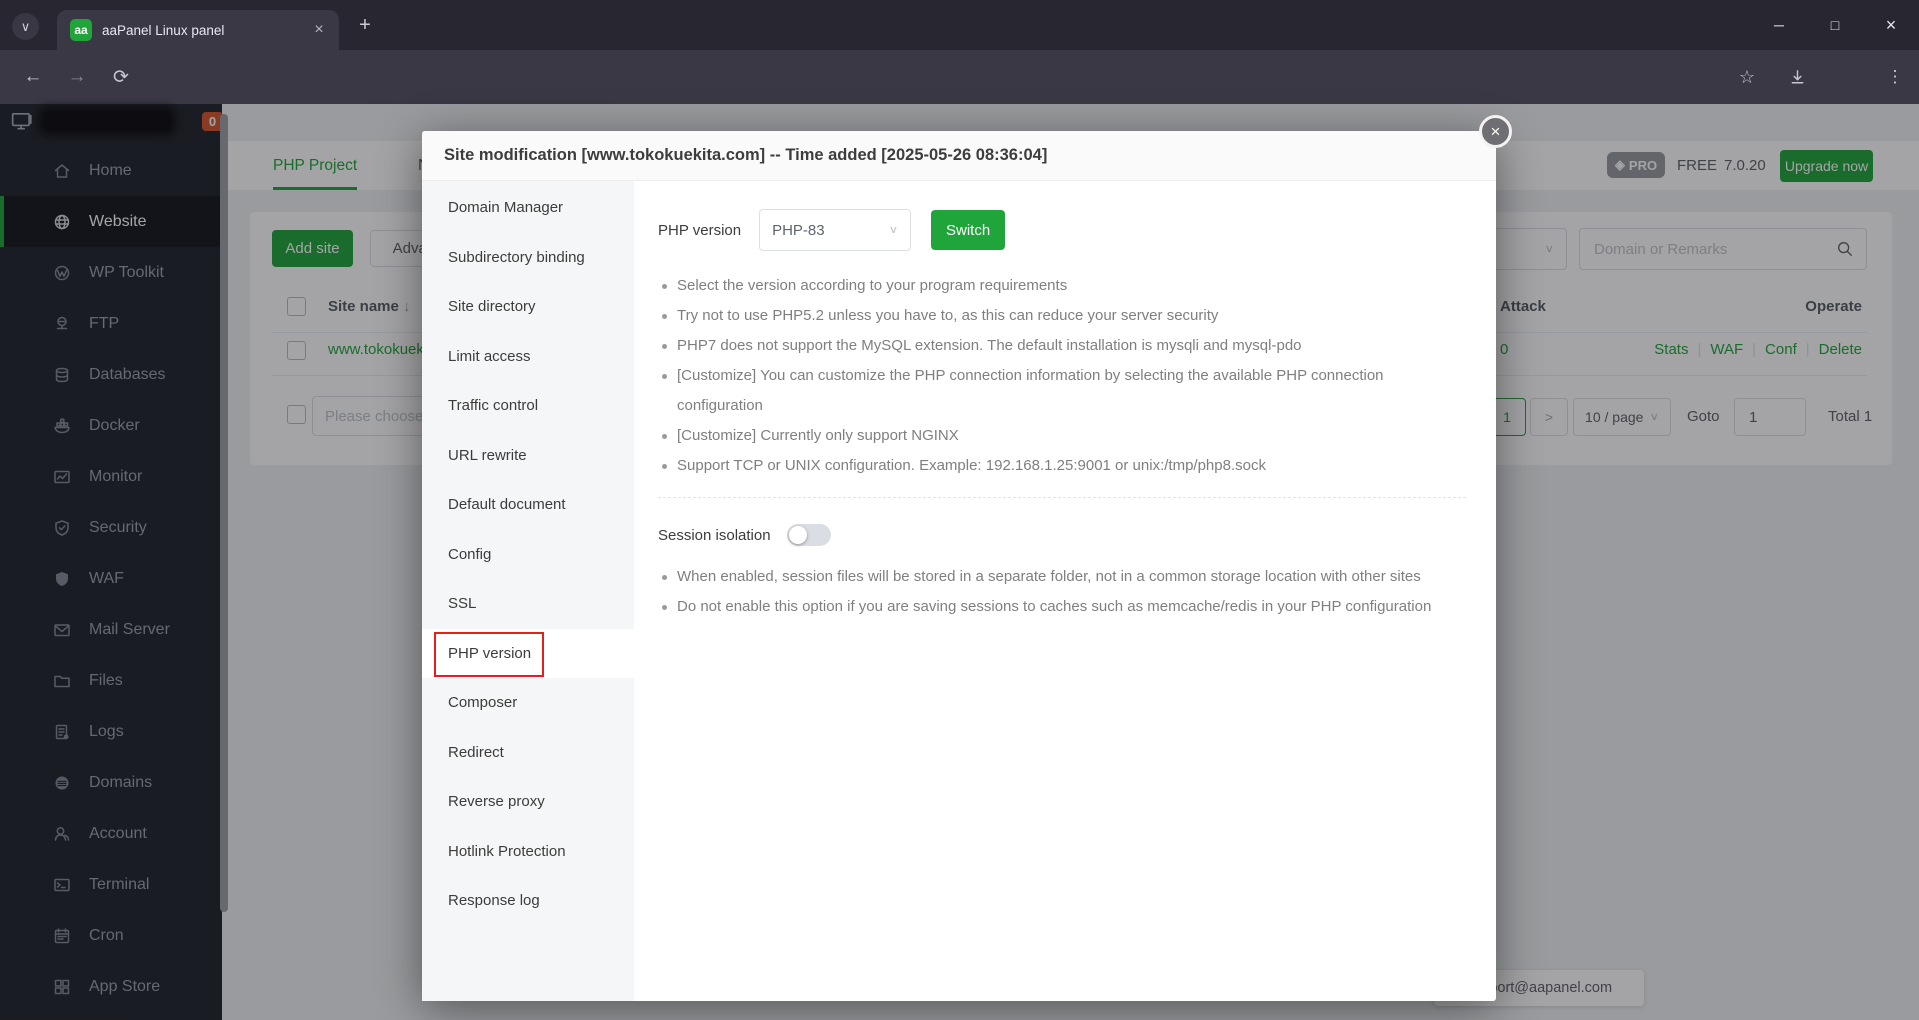 Image resolution: width=1919 pixels, height=1020 pixels. What do you see at coordinates (489, 654) in the screenshot?
I see `red-highlight-box` at bounding box center [489, 654].